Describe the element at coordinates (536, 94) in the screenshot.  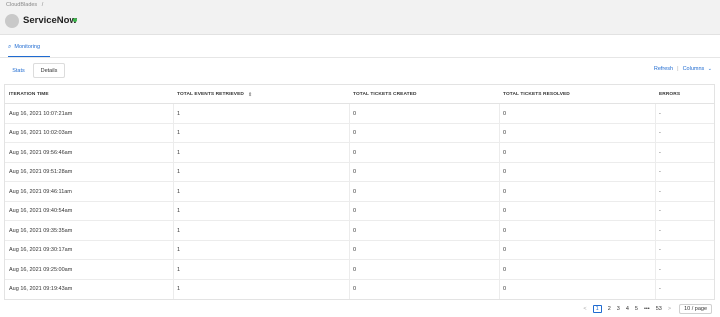
I see `header-tickets-resolved: TOTAL TICKETS RESOLVED` at that location.